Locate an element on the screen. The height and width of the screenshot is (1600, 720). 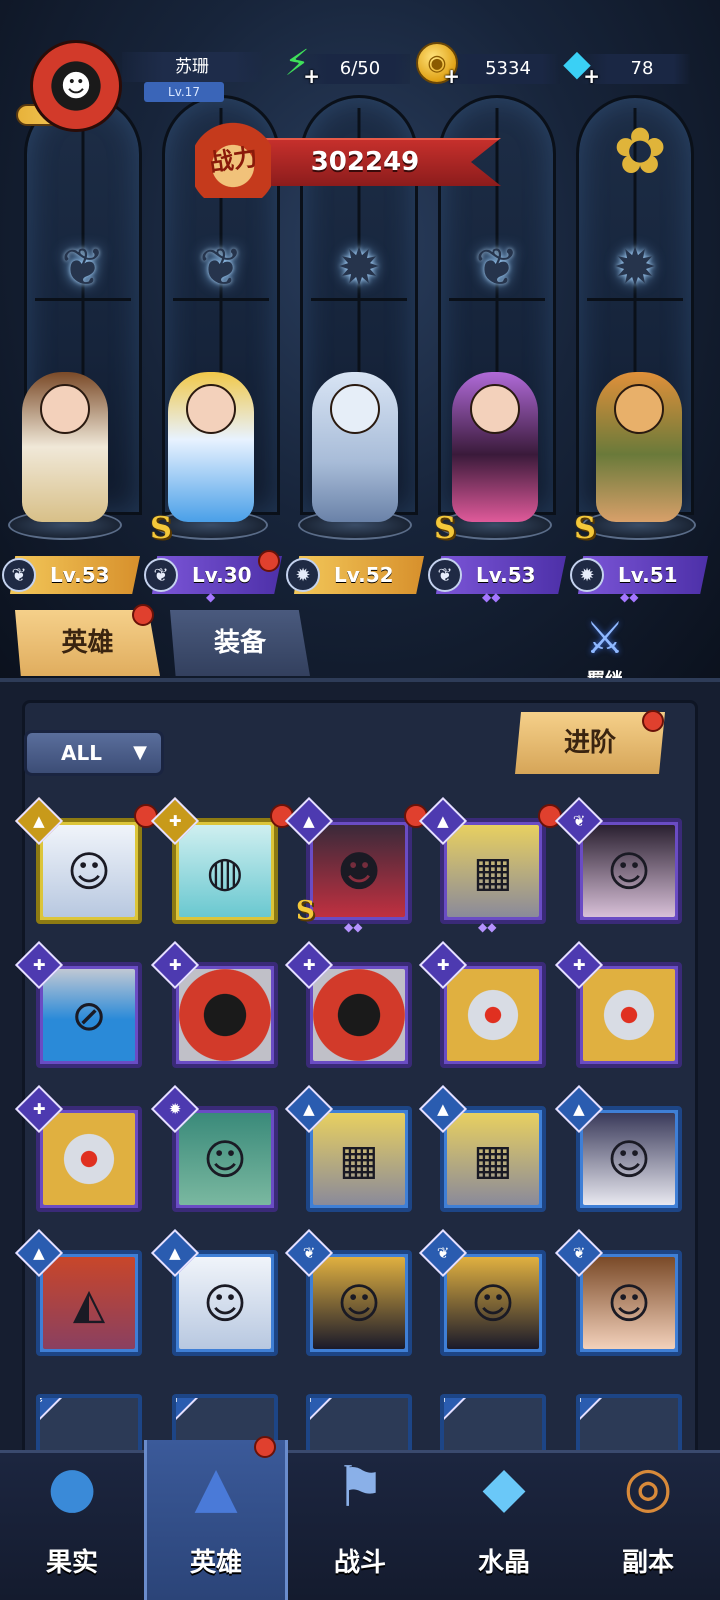
hero-portrait: ◍ is located at coordinates (225, 871).